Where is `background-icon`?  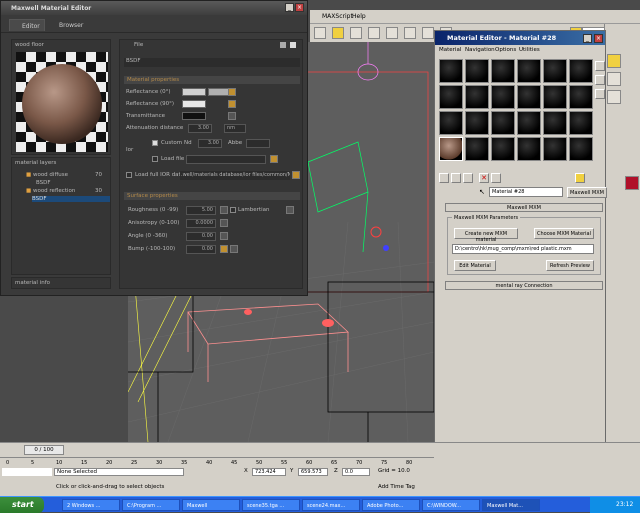 background-icon is located at coordinates (600, 94).